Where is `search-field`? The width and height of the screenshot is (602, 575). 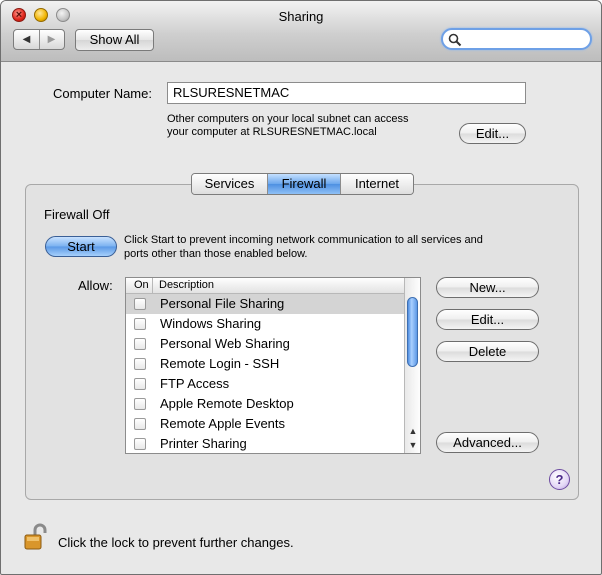
search-field is located at coordinates (516, 39).